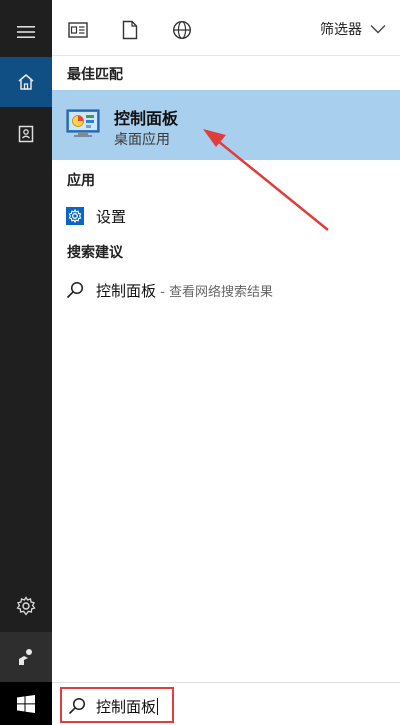 The width and height of the screenshot is (400, 725). I want to click on web-filter-button, so click(182, 30).